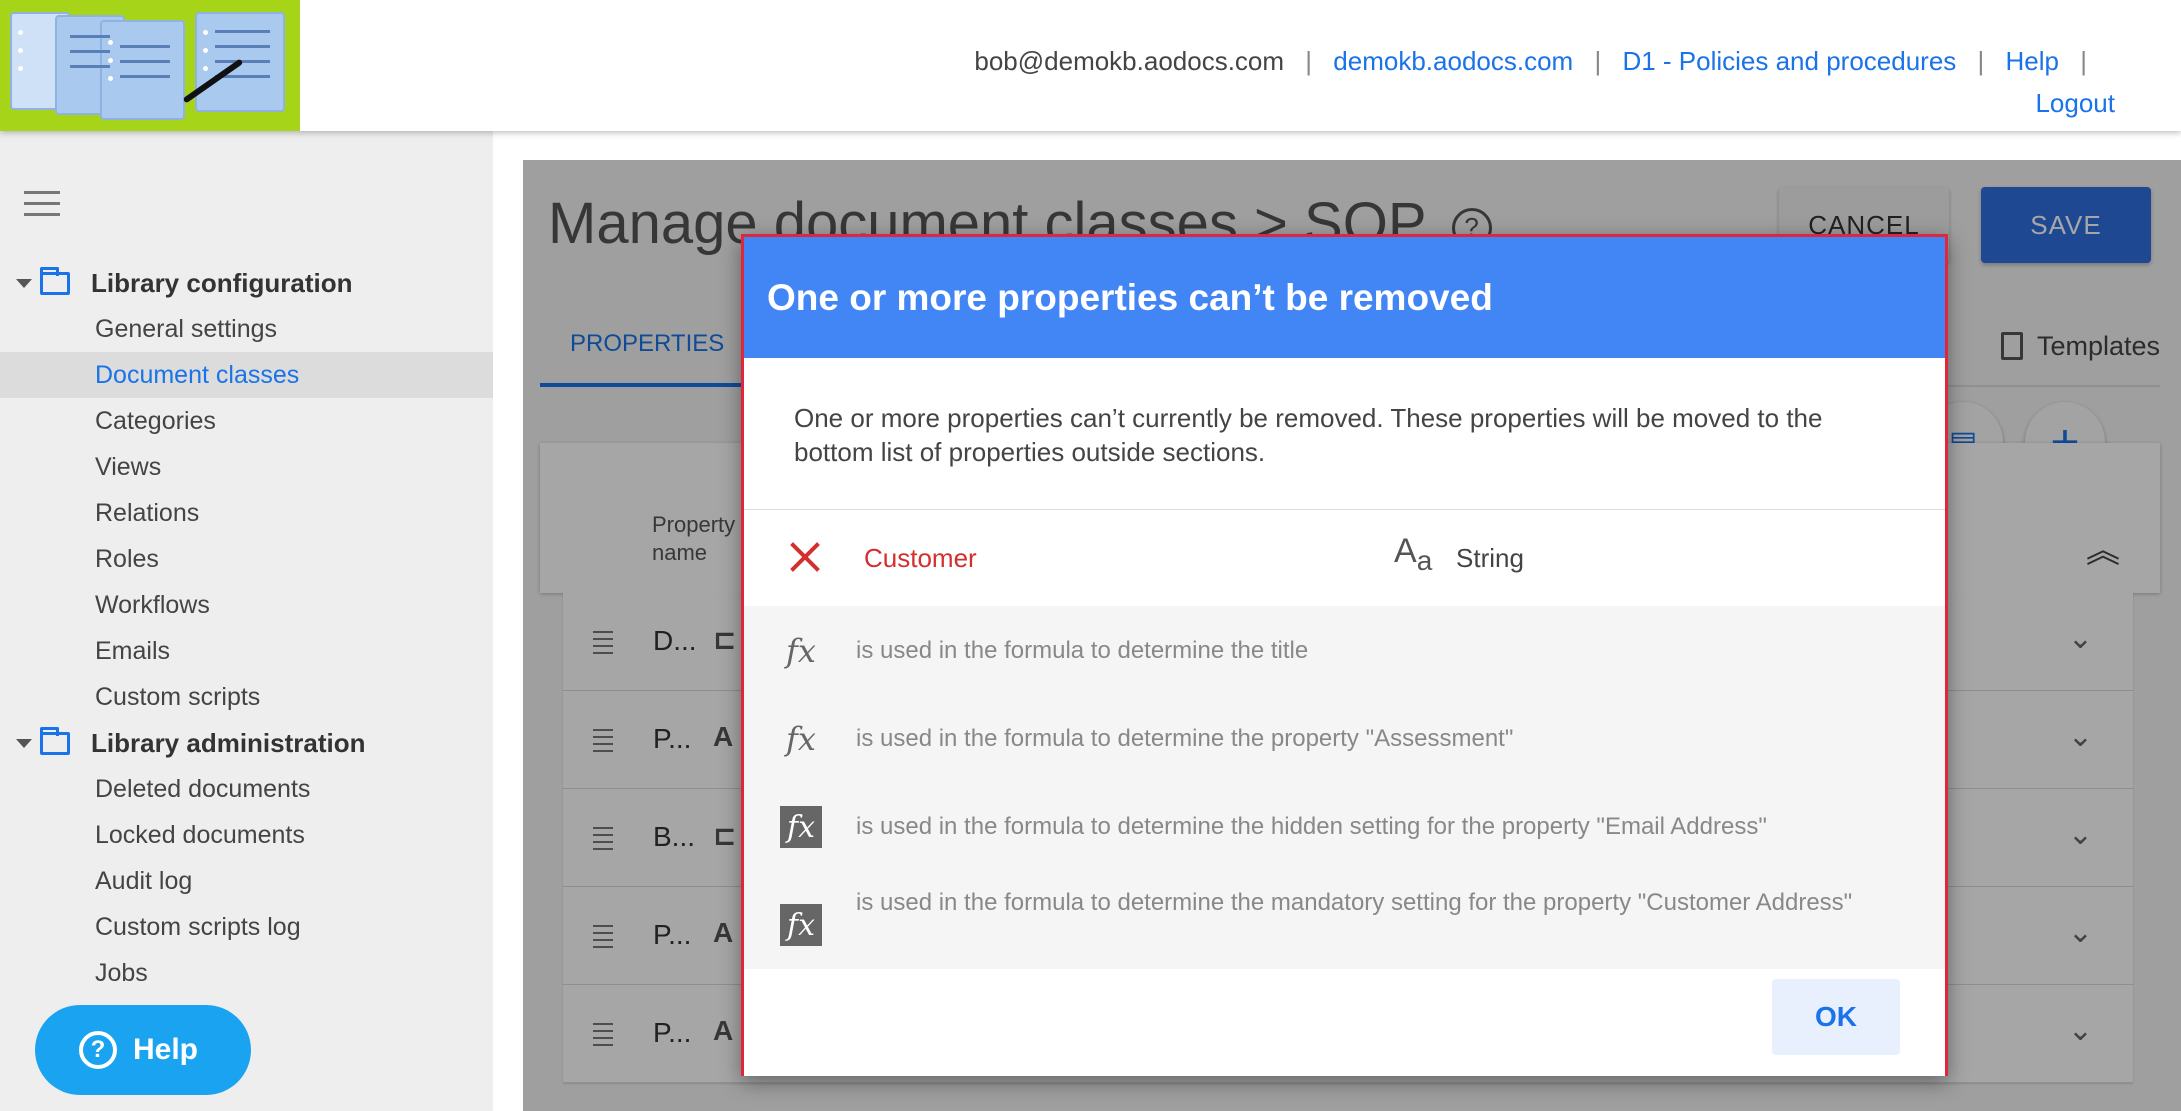 This screenshot has width=2181, height=1111. I want to click on sidebar-item-general-settings: General settings, so click(246, 329).